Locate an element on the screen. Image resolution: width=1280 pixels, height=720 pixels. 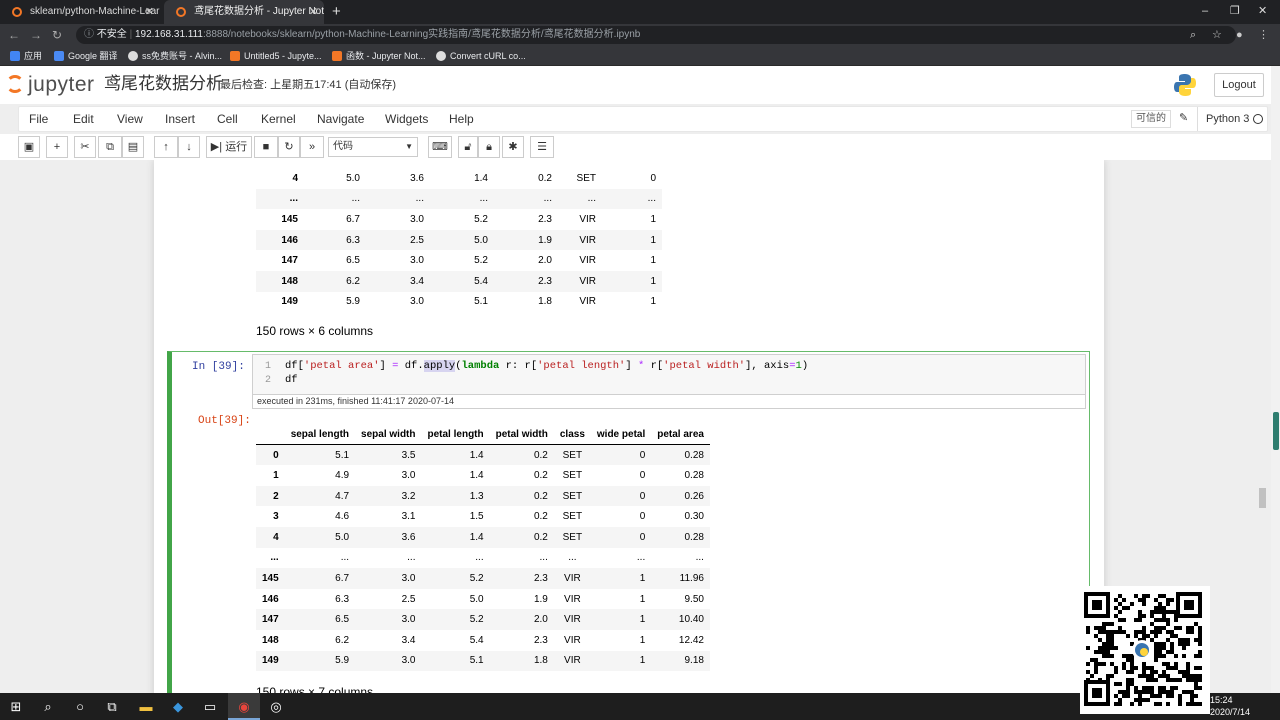
table-cell: VIR is located at coordinates (580, 240).